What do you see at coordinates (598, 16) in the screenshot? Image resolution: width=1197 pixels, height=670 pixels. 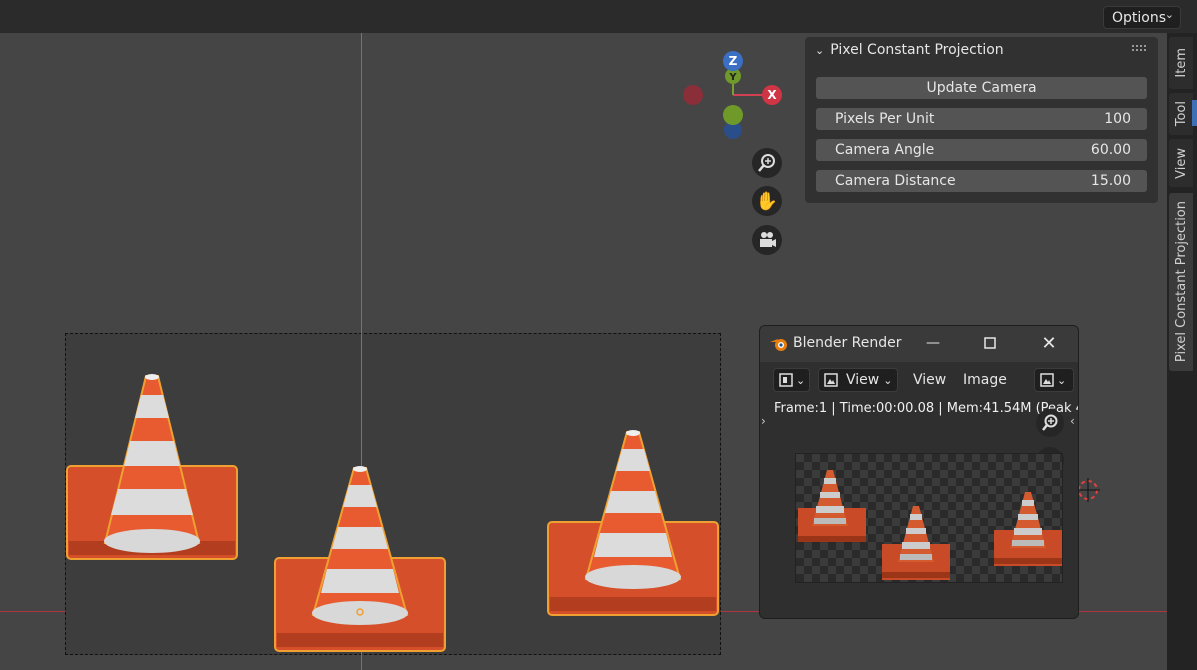 I see `viewport-header: Options ⌄` at bounding box center [598, 16].